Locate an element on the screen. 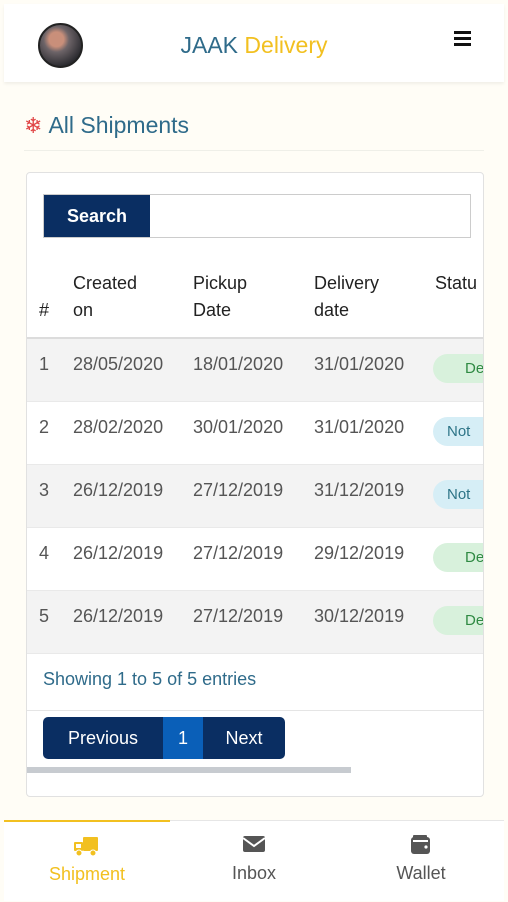 The image size is (508, 902). table-row: 2 28/02/2020 30/01/2020 31/01/2020 Not is located at coordinates (255, 433).